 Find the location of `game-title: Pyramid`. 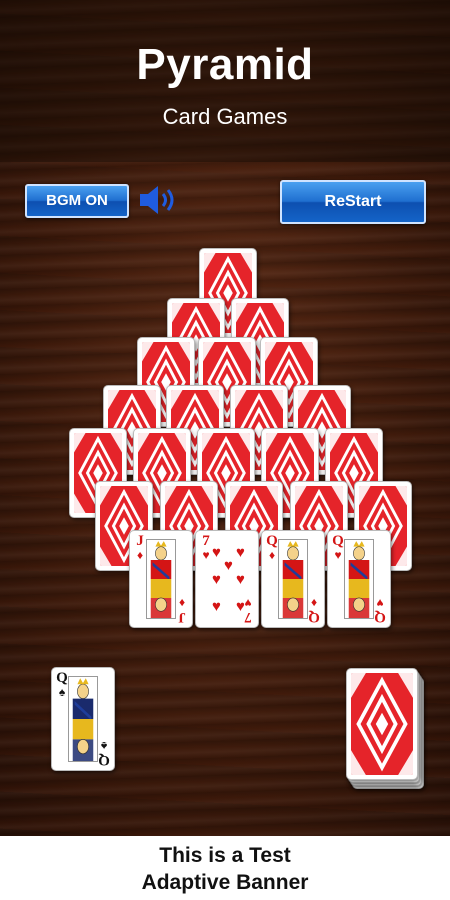

game-title: Pyramid is located at coordinates (225, 64).